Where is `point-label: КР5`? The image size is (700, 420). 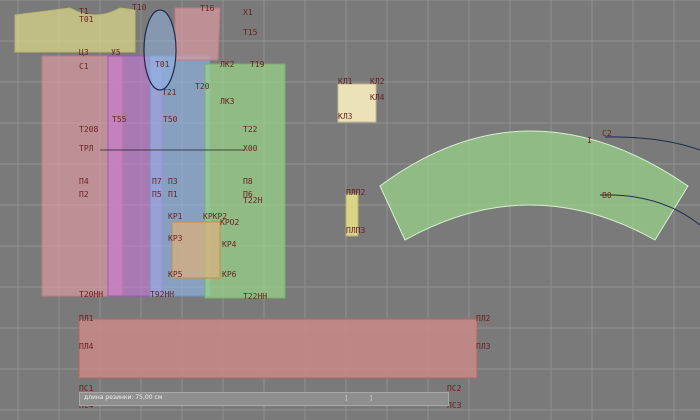
point-label: КР5 is located at coordinates (175, 274).